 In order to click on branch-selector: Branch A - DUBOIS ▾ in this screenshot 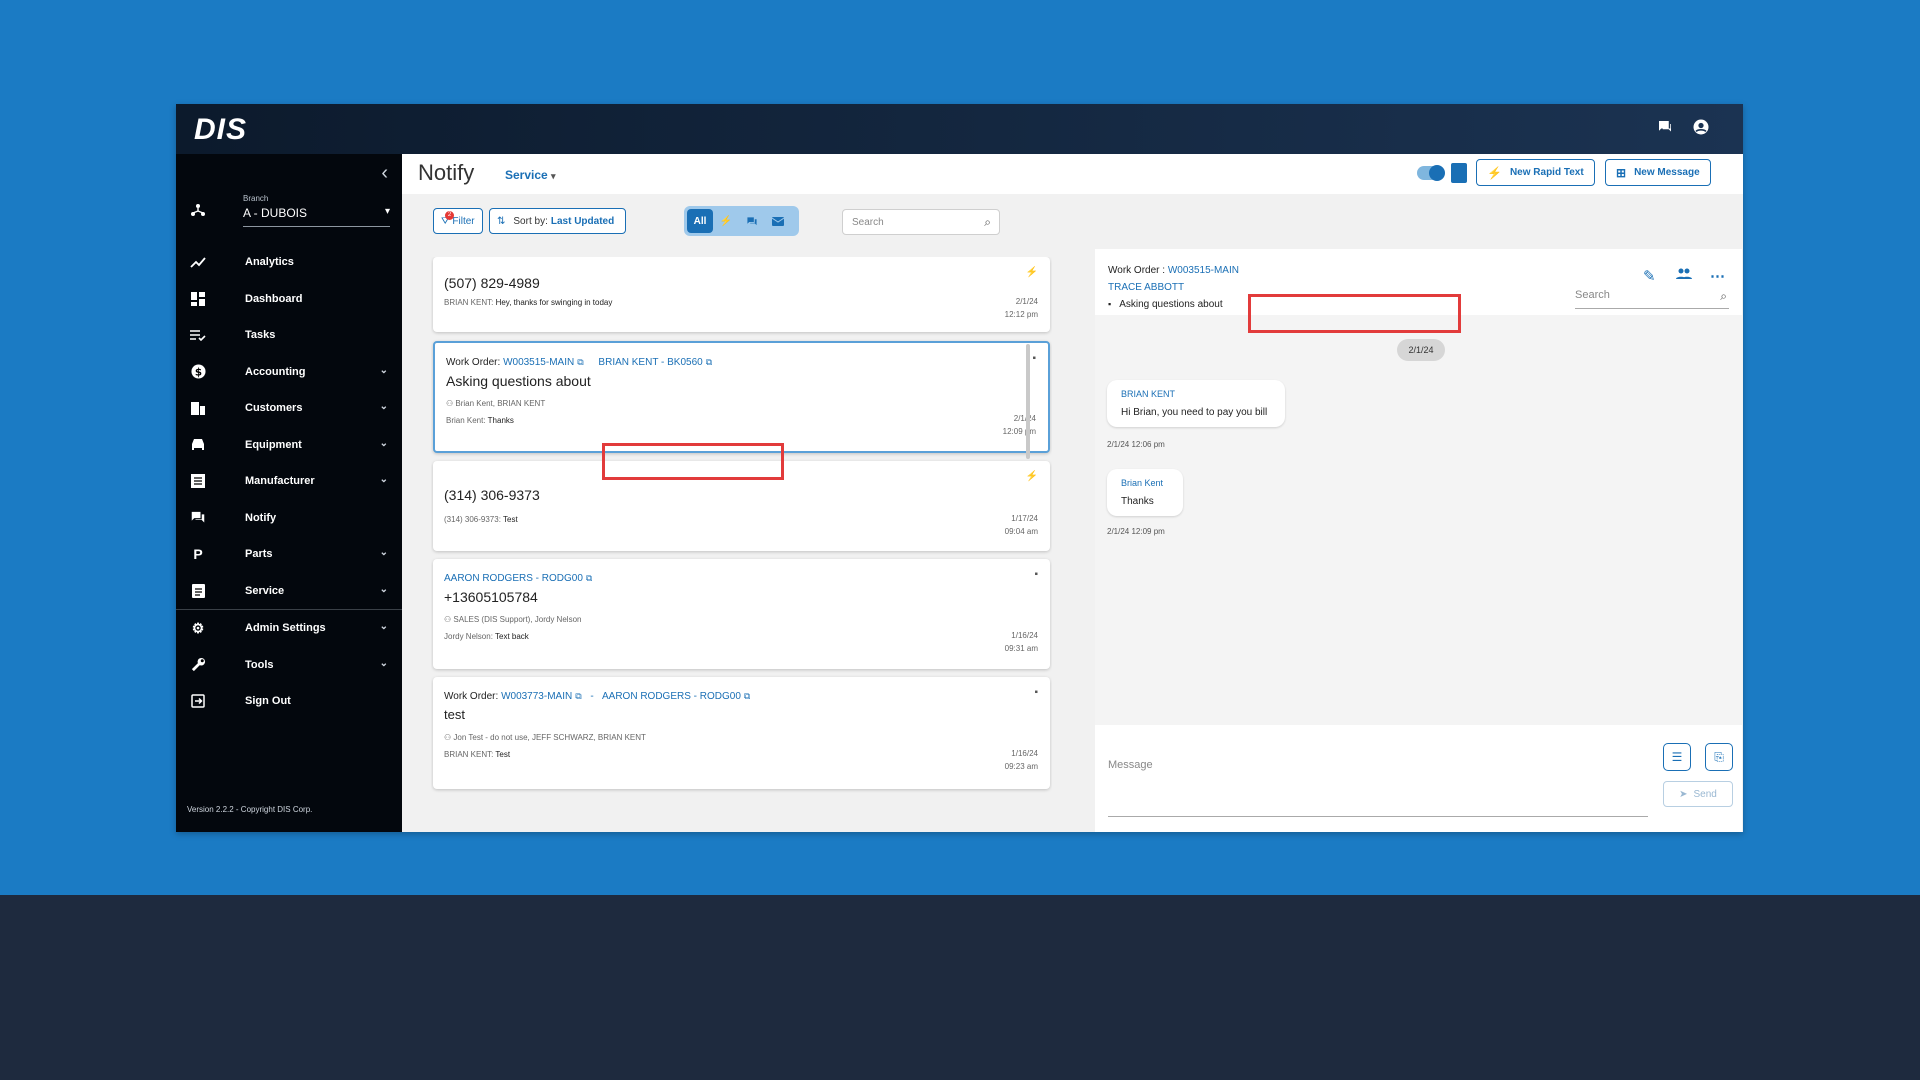, I will do `click(290, 212)`.